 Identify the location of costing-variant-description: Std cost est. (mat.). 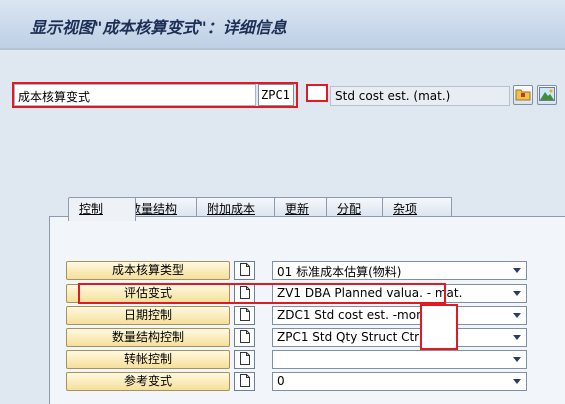
(420, 96).